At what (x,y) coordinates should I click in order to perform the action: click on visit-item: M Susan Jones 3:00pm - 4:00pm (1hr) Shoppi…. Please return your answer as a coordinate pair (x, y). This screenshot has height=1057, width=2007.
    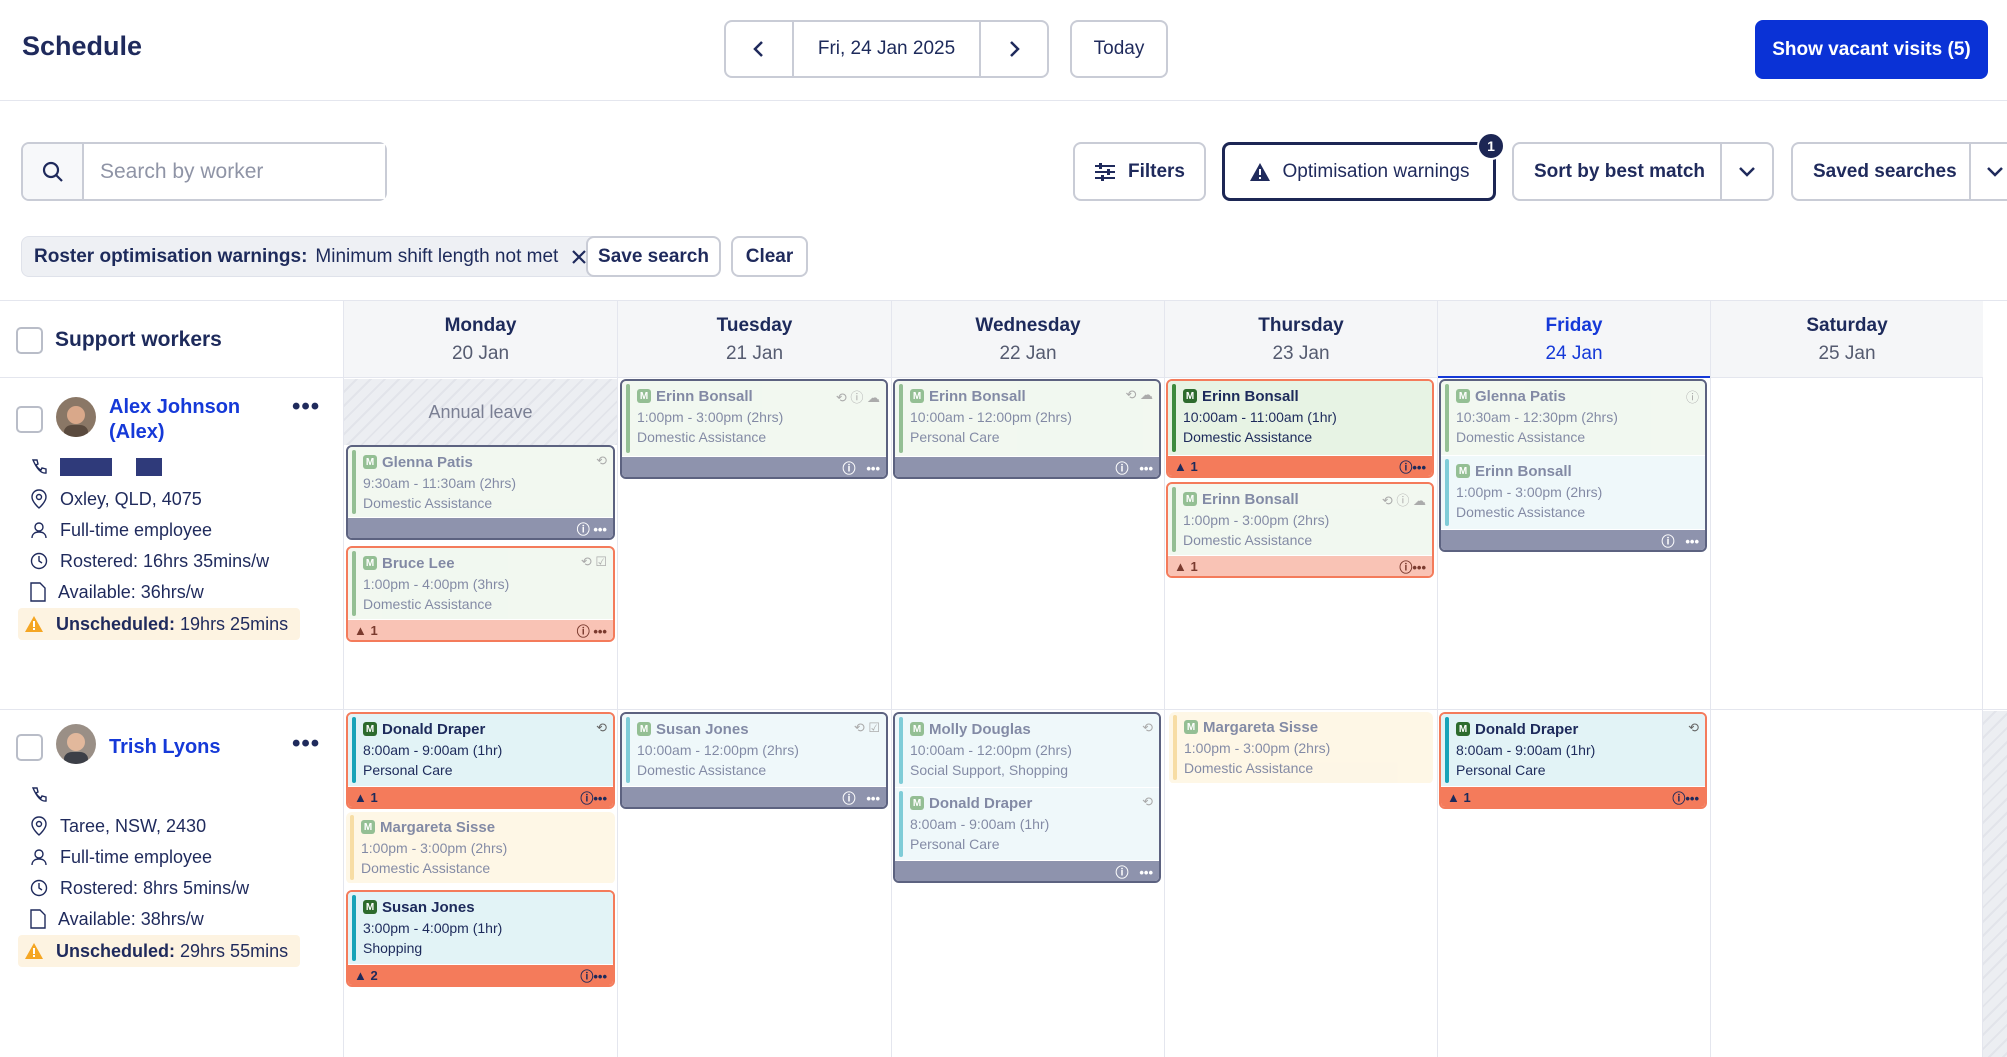
    Looking at the image, I should click on (480, 928).